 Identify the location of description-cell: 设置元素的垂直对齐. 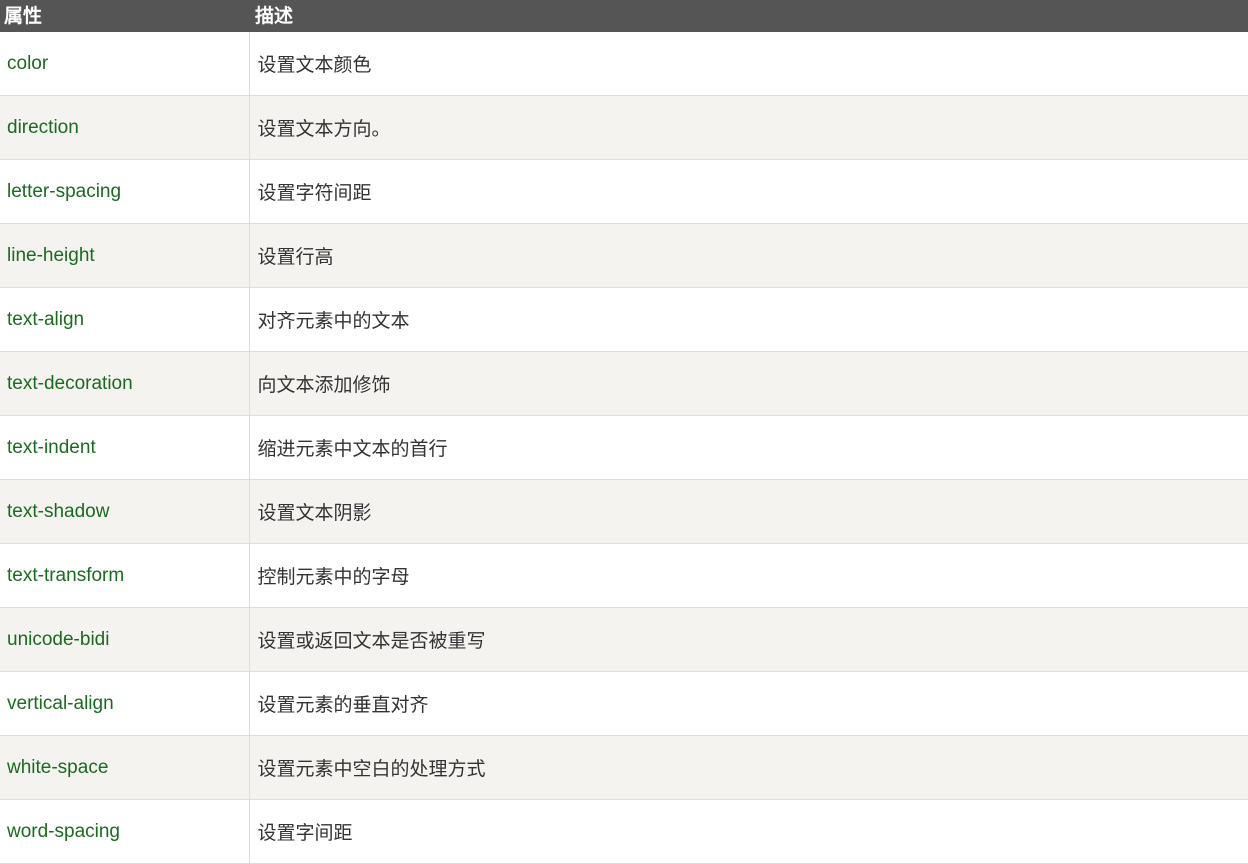
(748, 703).